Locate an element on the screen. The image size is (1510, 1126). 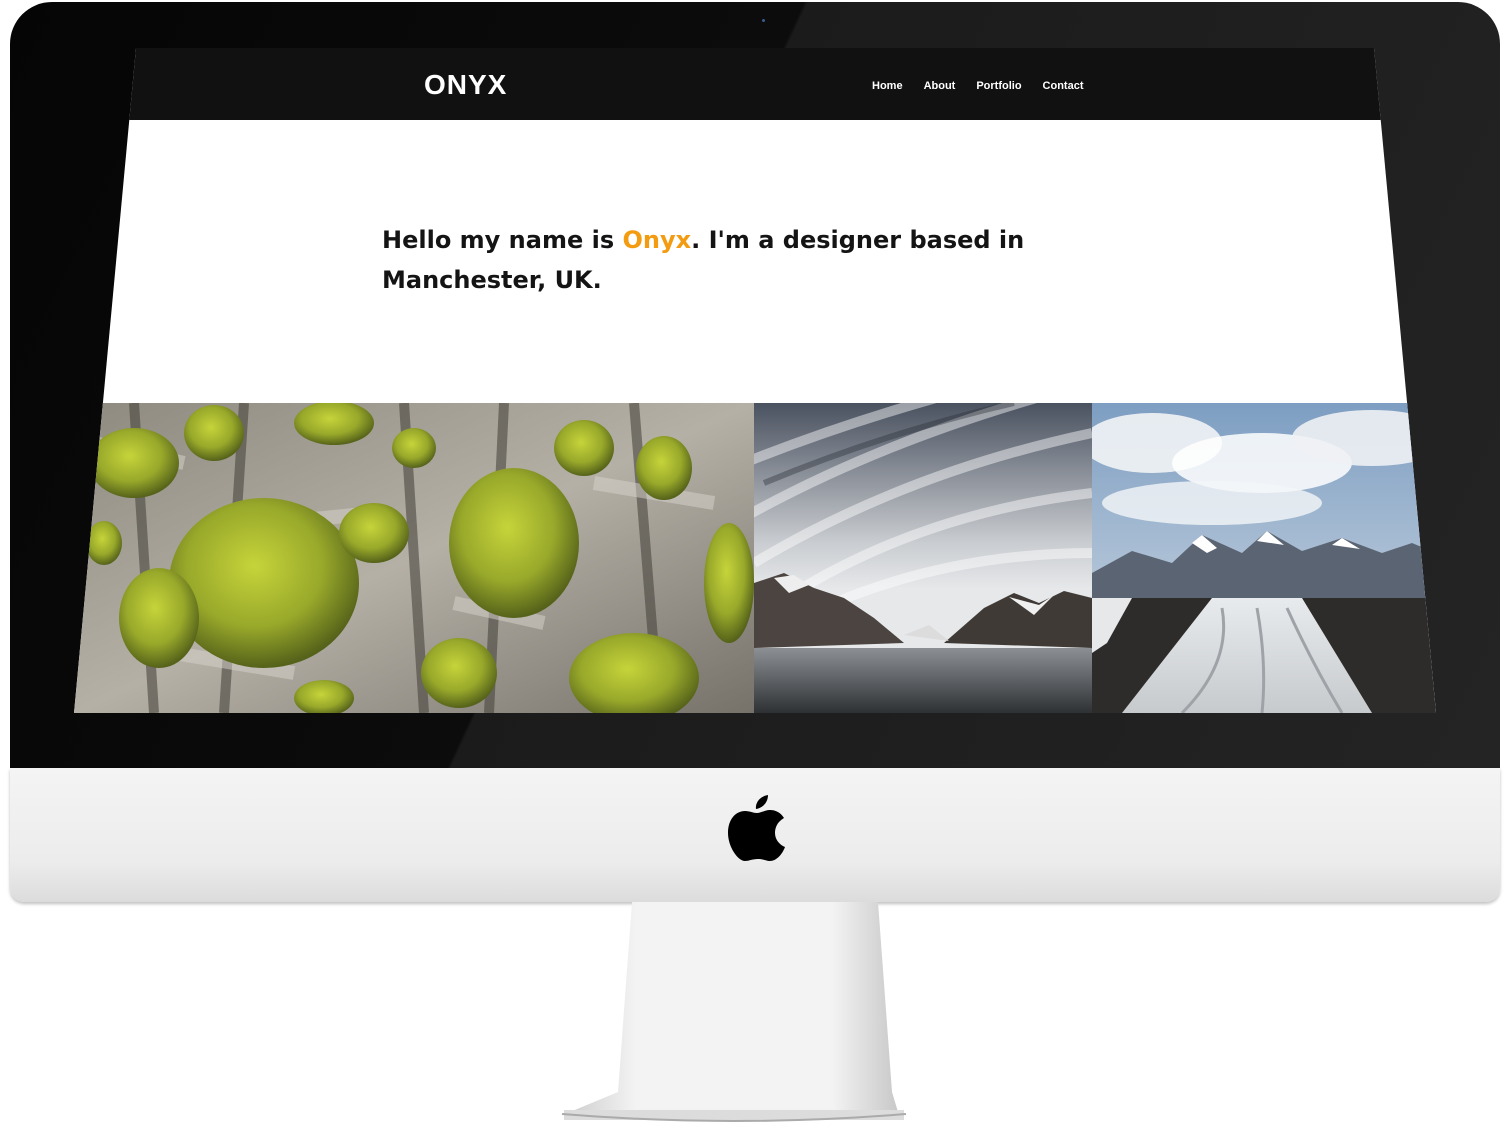
nav-link-contact: Contact is located at coordinates (1063, 86).